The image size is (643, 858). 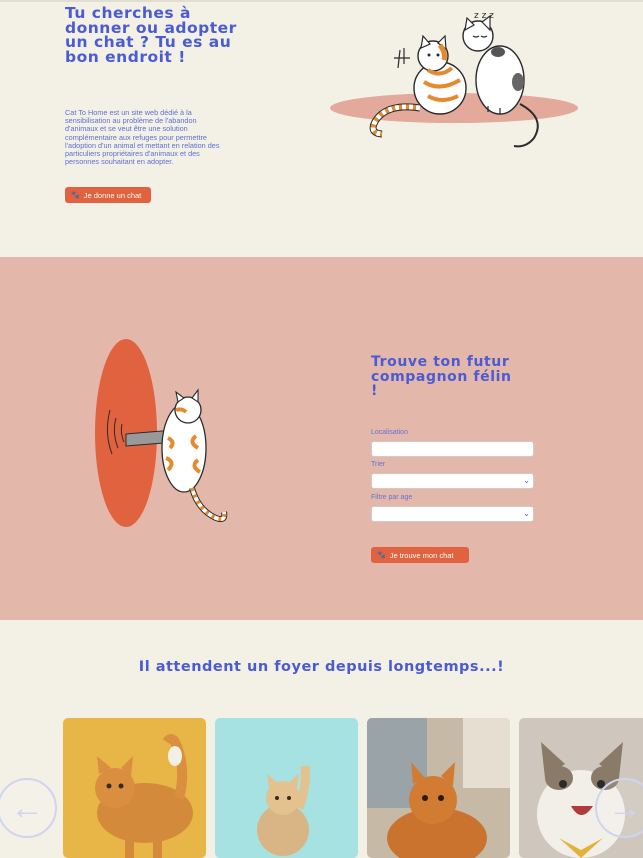 What do you see at coordinates (389, 432) in the screenshot?
I see `location-label: Localisation` at bounding box center [389, 432].